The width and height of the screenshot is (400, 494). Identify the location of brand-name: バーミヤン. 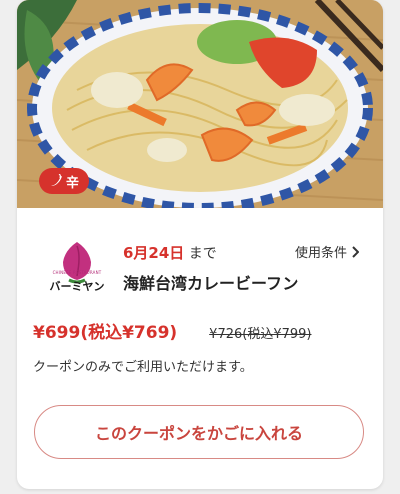
(77, 286).